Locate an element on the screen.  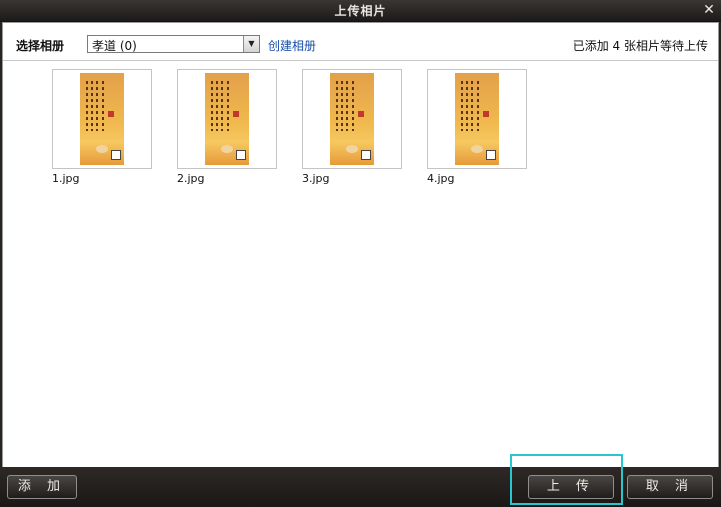
add-button: 添 加 is located at coordinates (42, 487).